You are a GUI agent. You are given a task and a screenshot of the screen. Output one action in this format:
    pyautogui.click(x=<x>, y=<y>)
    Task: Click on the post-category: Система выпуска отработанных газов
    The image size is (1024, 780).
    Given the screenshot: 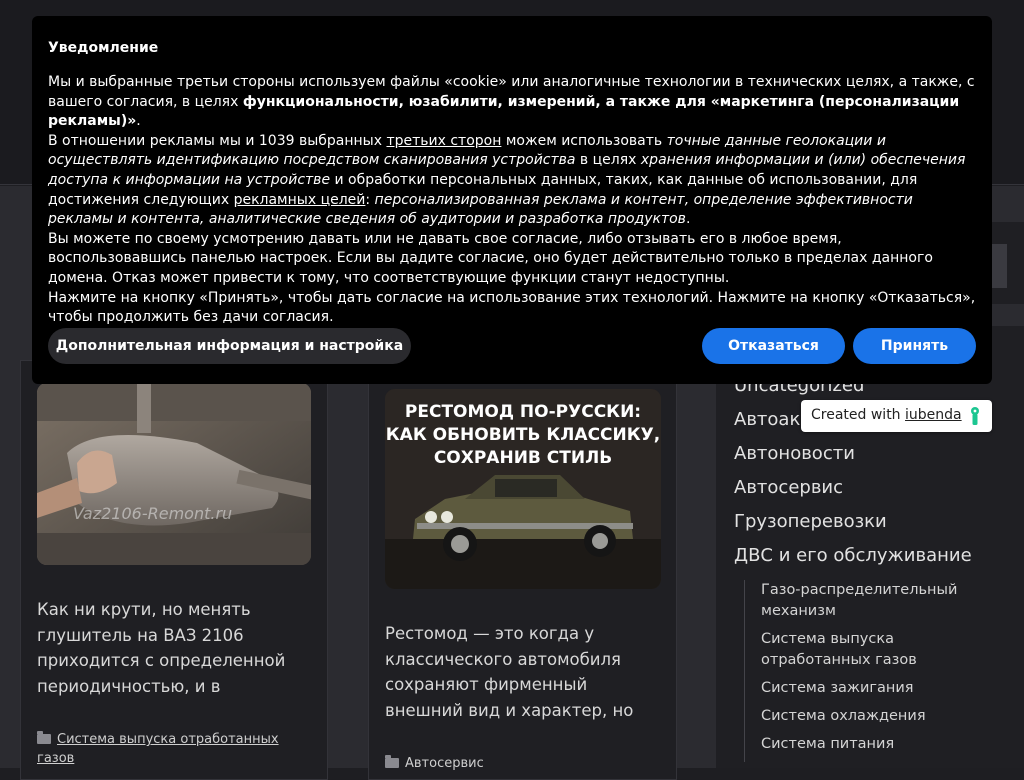 What is the action you would take?
    pyautogui.click(x=172, y=749)
    